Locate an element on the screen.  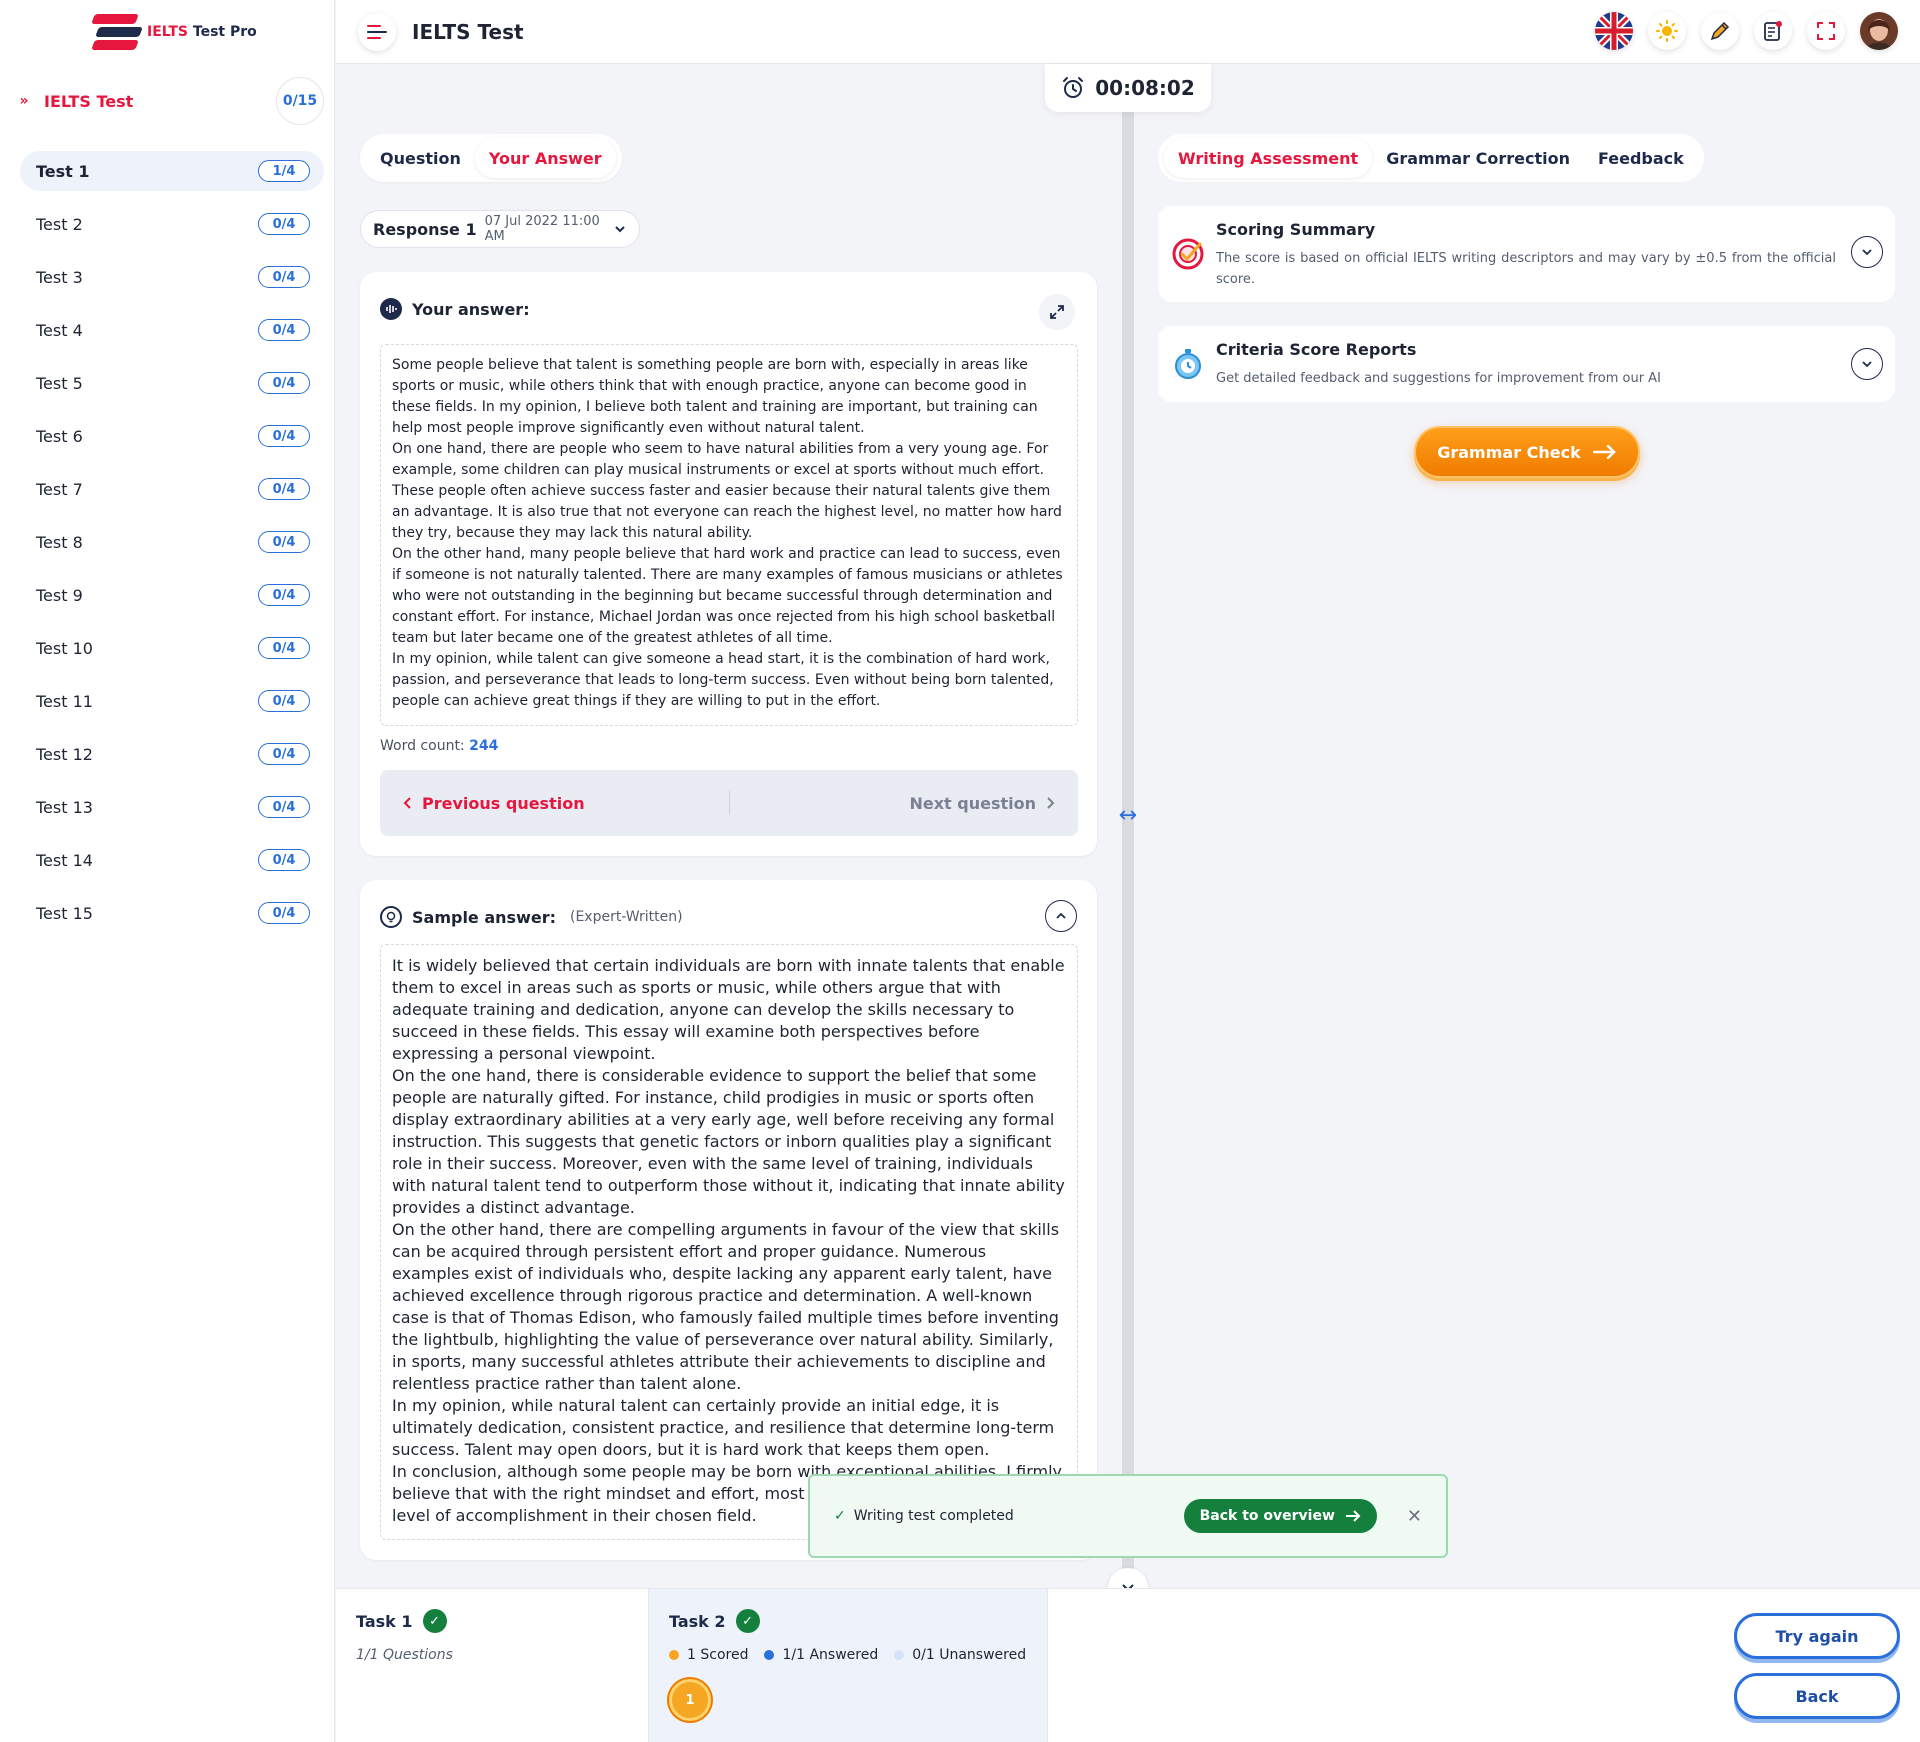
sidebar-item-label: Test 6 is located at coordinates (59, 436).